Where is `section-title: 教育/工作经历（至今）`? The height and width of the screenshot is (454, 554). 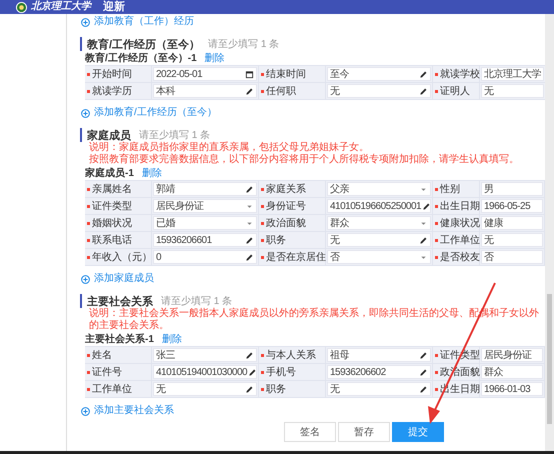
section-title: 教育/工作经历（至今） is located at coordinates (143, 44).